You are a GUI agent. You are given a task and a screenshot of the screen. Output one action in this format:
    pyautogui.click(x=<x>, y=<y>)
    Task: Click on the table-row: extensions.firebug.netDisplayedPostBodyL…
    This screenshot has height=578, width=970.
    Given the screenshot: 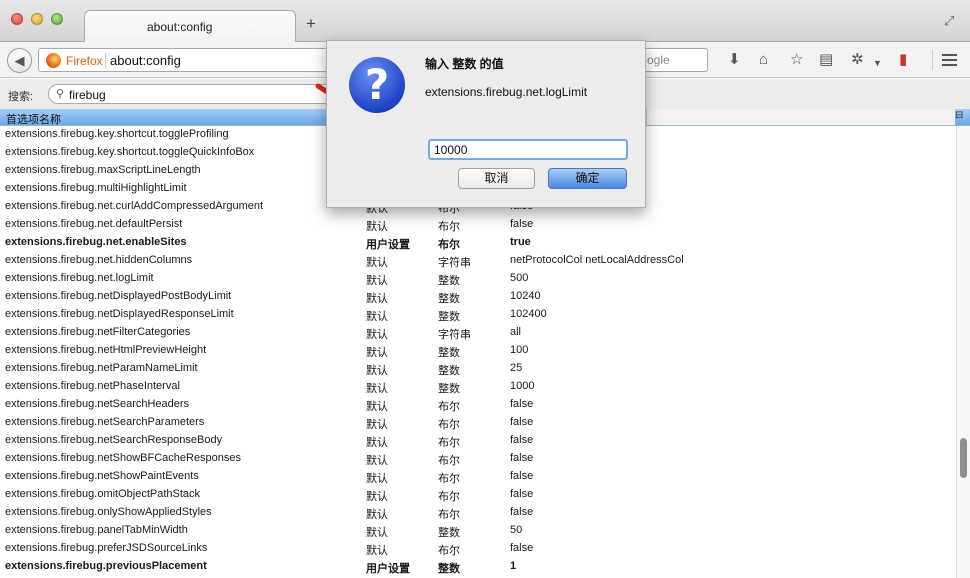 What is the action you would take?
    pyautogui.click(x=478, y=297)
    